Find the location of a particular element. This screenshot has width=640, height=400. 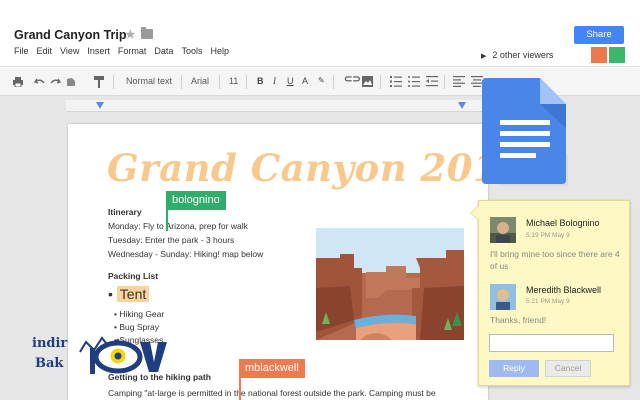

menu-view: View is located at coordinates (69, 51).